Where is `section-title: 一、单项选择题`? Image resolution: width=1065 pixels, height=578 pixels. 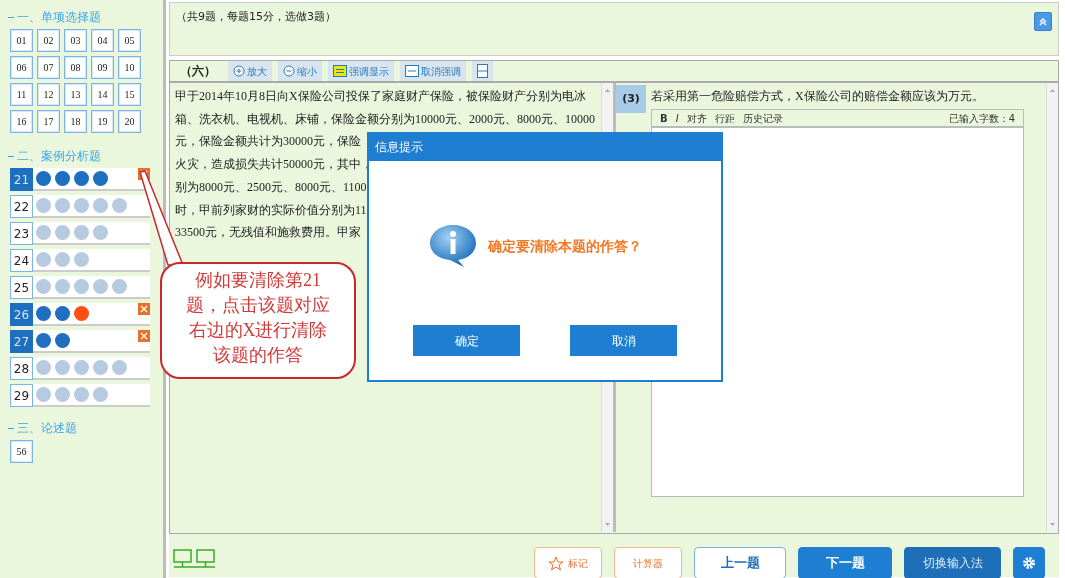 section-title: 一、单项选择题 is located at coordinates (59, 17).